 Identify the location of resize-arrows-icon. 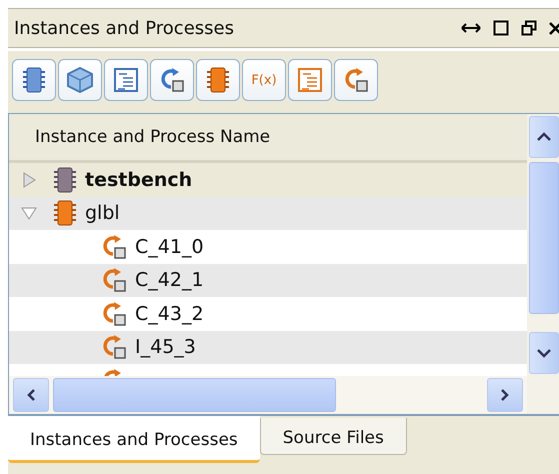
(471, 28).